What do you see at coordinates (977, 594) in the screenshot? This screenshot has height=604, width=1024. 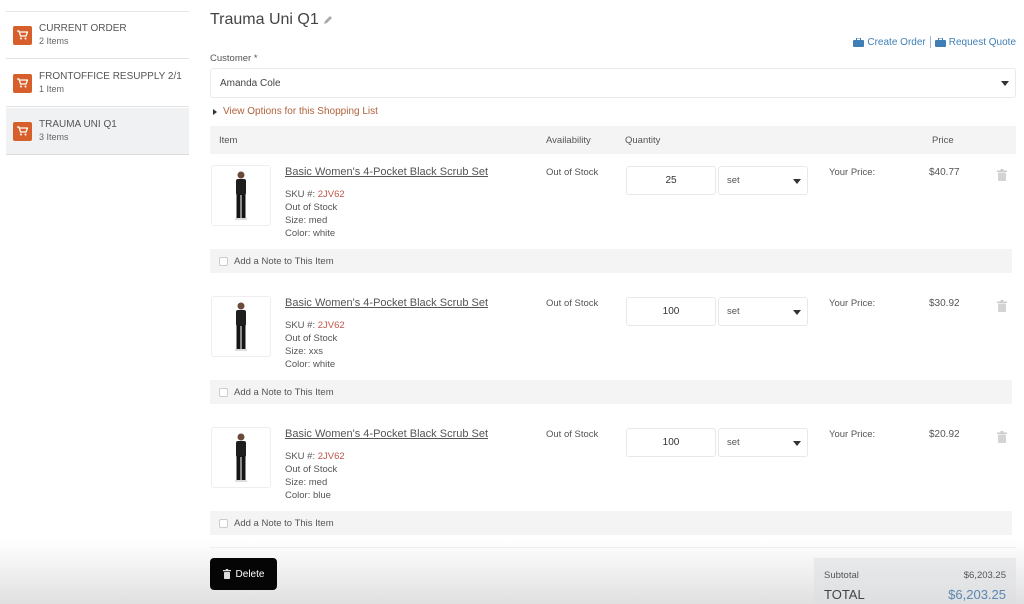 I see `total-value: $6,203.25` at bounding box center [977, 594].